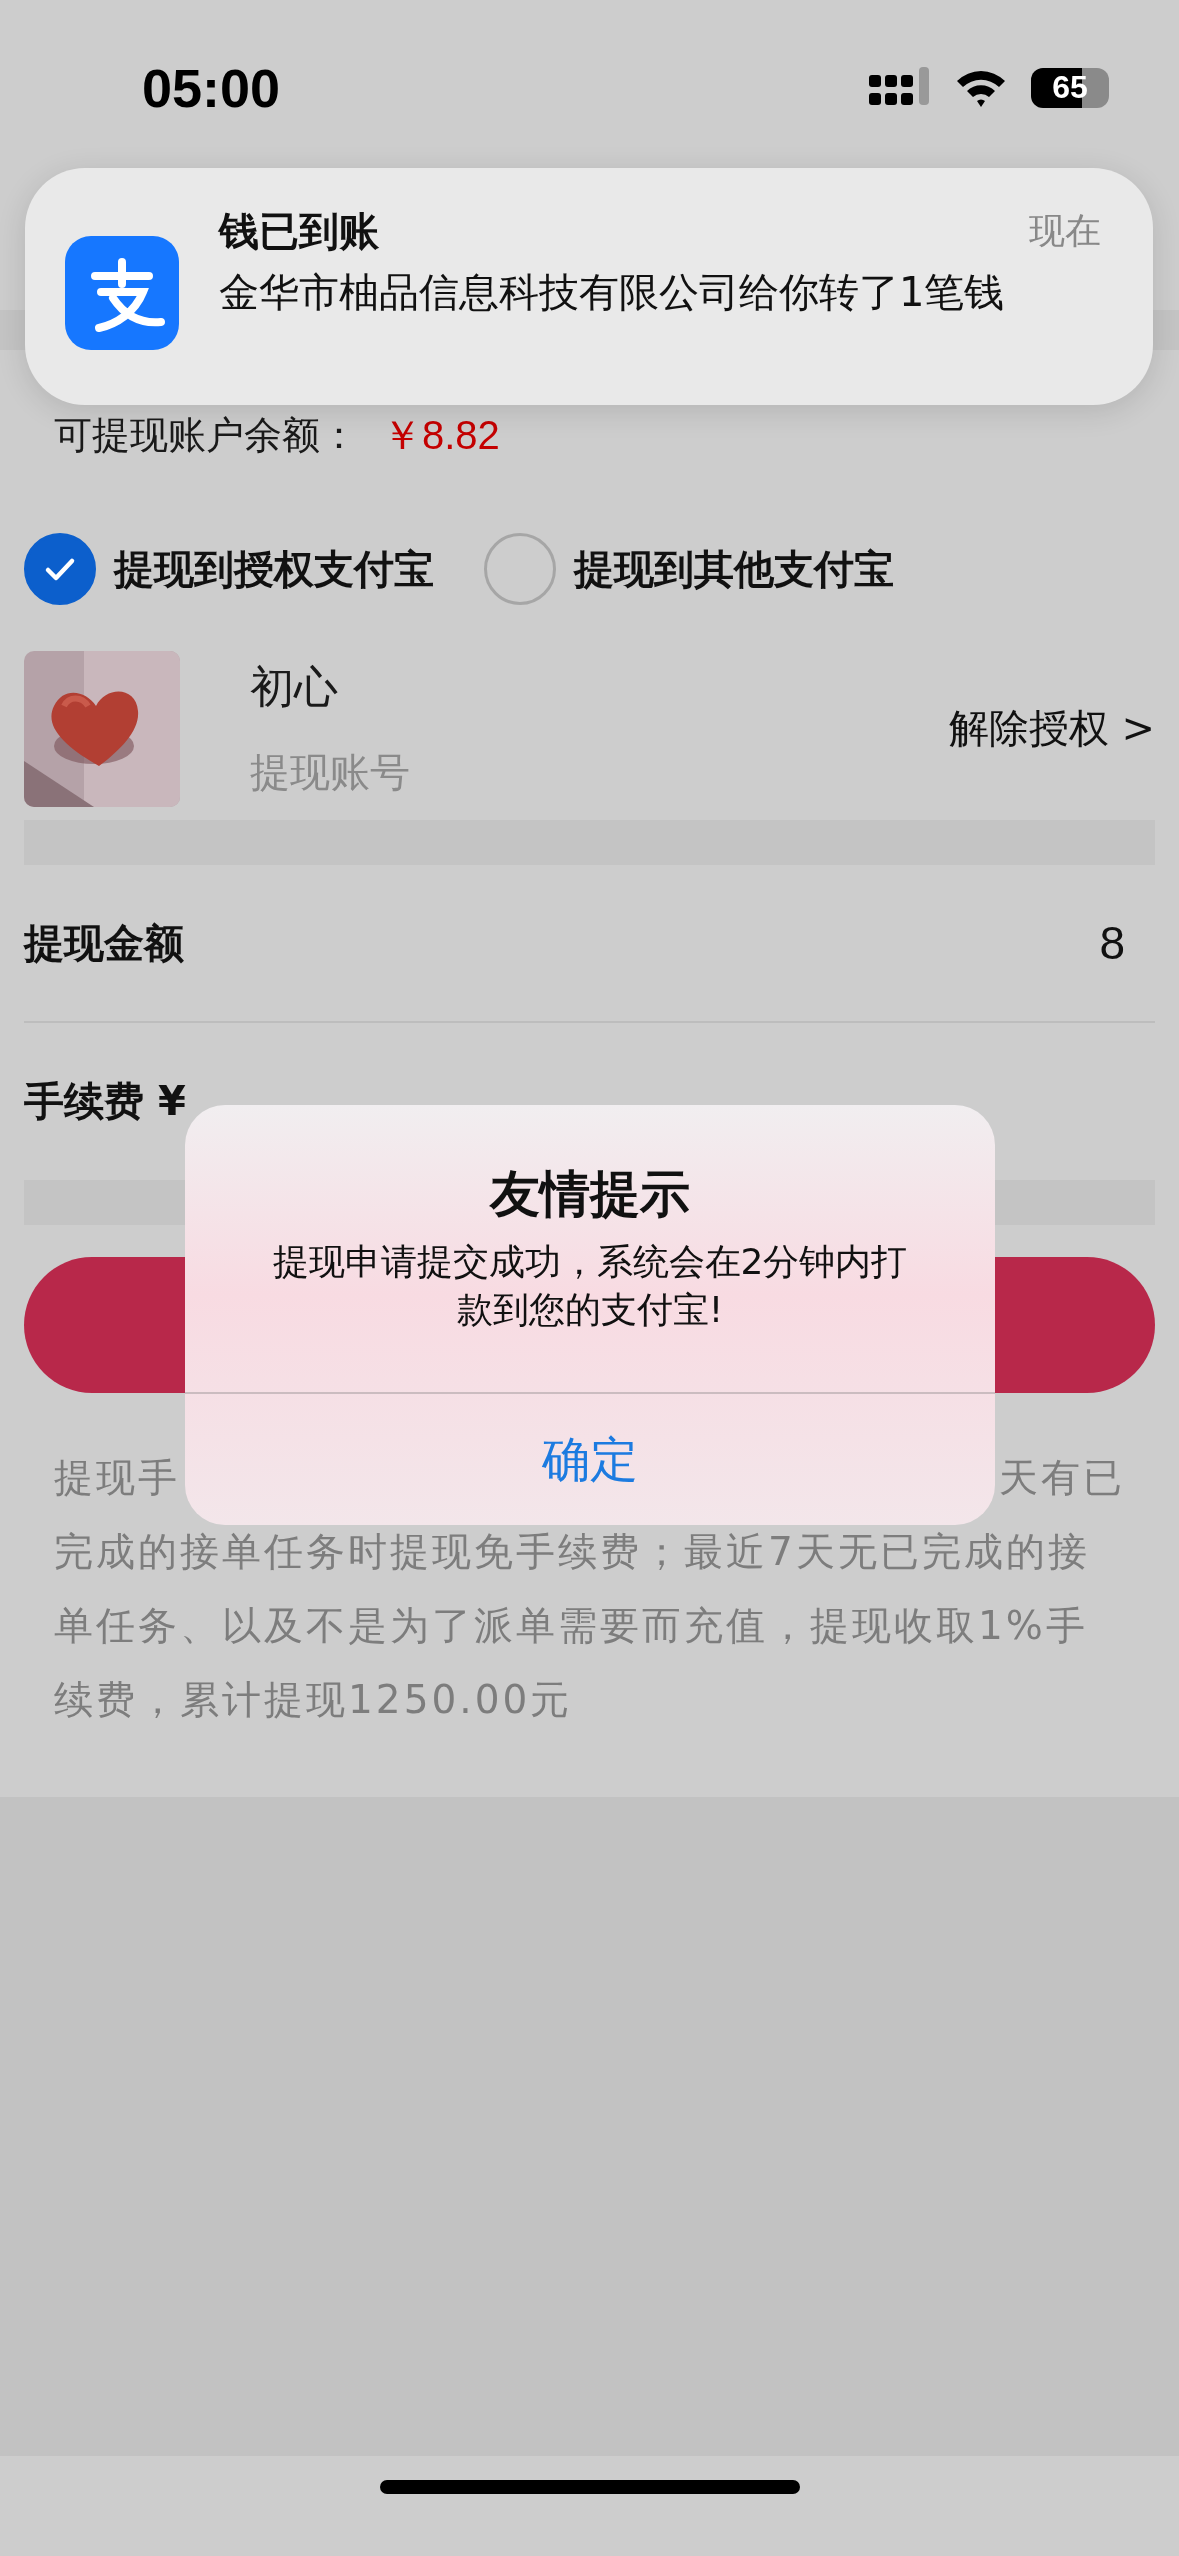 This screenshot has width=1179, height=2556. Describe the element at coordinates (572, 1626) in the screenshot. I see `note-paragraph: 完成的接单任务时提现免手续费；最近7天无已完成的接单任务、以及不是为了派单需要而充值，提现收取1%手续费，累计提现1250.00元` at that location.